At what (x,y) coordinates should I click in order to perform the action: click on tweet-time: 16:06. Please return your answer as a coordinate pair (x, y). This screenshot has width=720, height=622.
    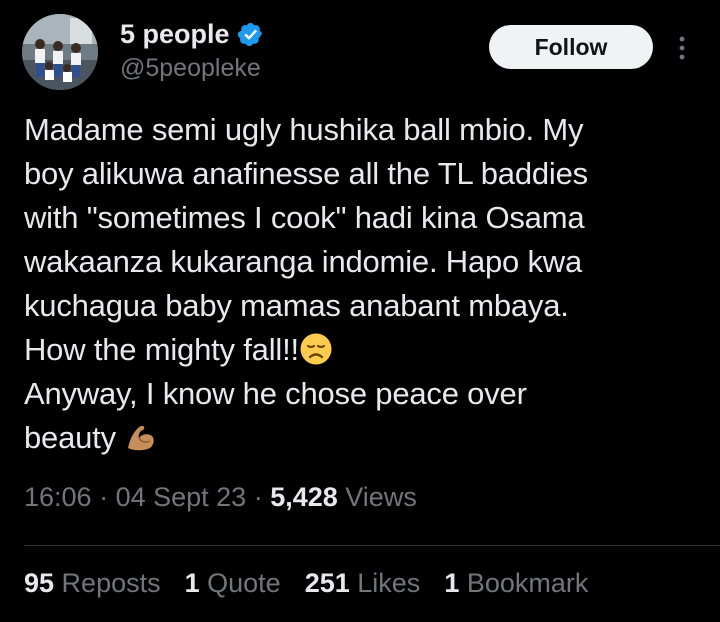
    Looking at the image, I should click on (58, 497).